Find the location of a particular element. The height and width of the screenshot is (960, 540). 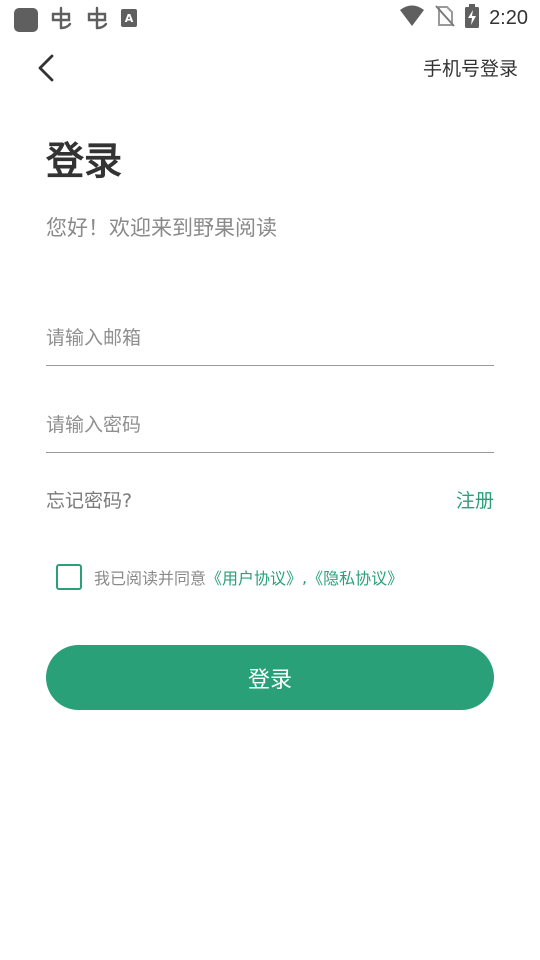

no-sim-icon is located at coordinates (445, 18).